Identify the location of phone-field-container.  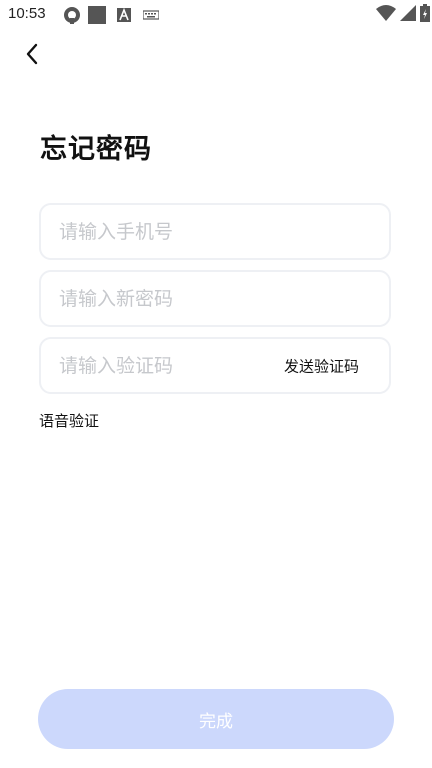
(215, 231).